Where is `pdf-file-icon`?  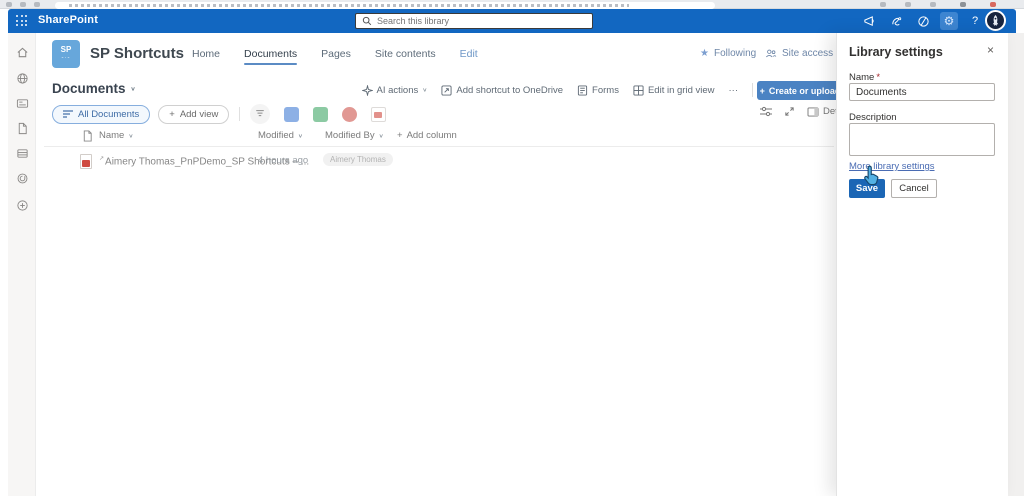 pdf-file-icon is located at coordinates (86, 161).